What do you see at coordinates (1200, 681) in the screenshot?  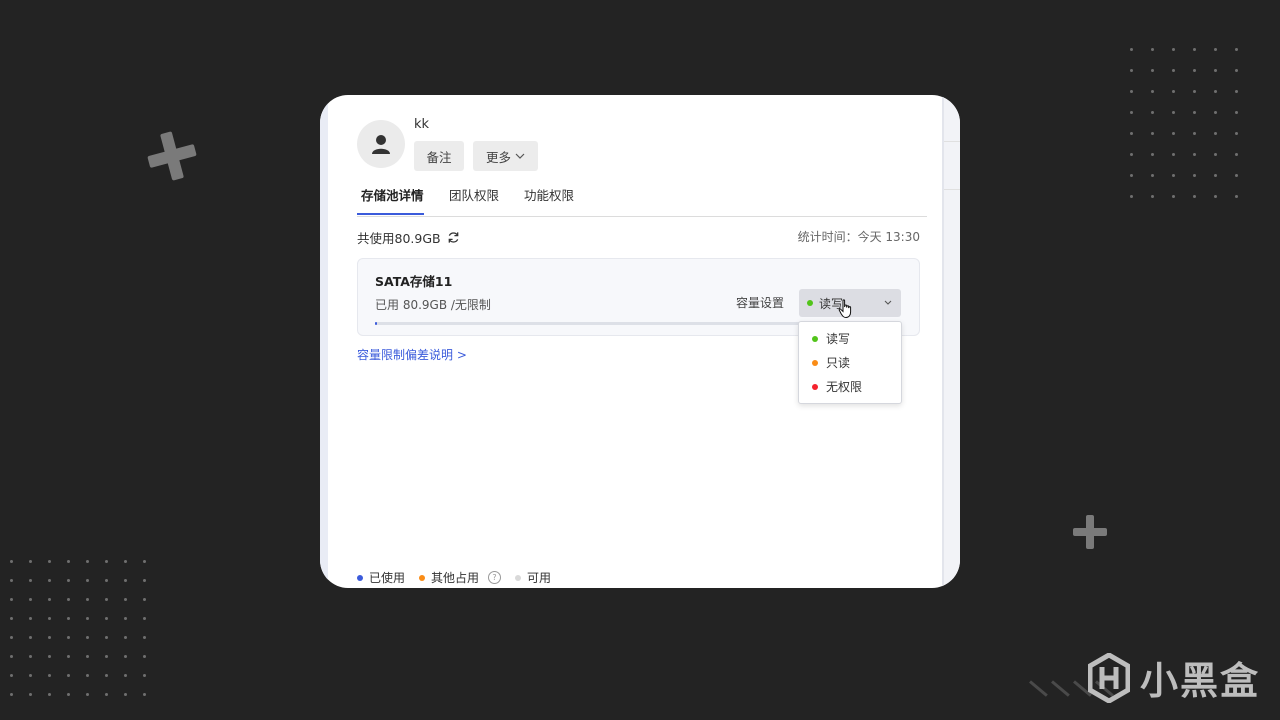 I see `watermark-text: 小黑盒` at bounding box center [1200, 681].